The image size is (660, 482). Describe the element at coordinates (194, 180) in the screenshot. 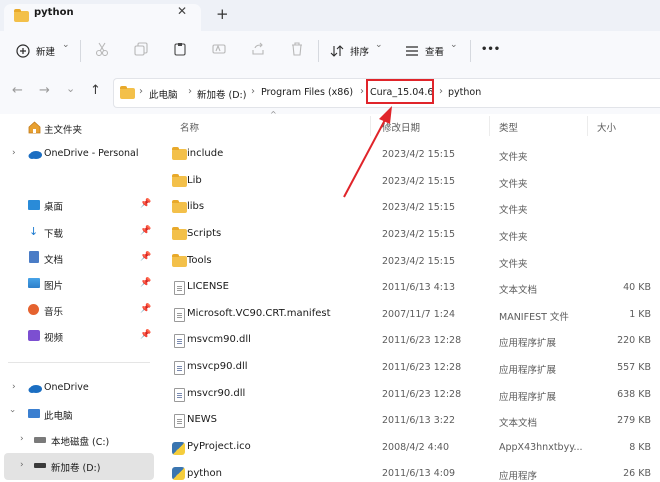

I see `file-name: Lib` at that location.